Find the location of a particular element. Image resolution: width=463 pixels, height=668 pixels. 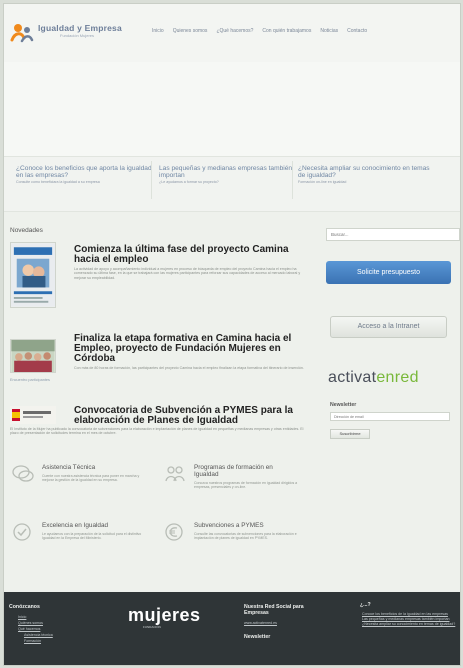

feature-title: Subvenciones a PYMES is located at coordinates (229, 525).